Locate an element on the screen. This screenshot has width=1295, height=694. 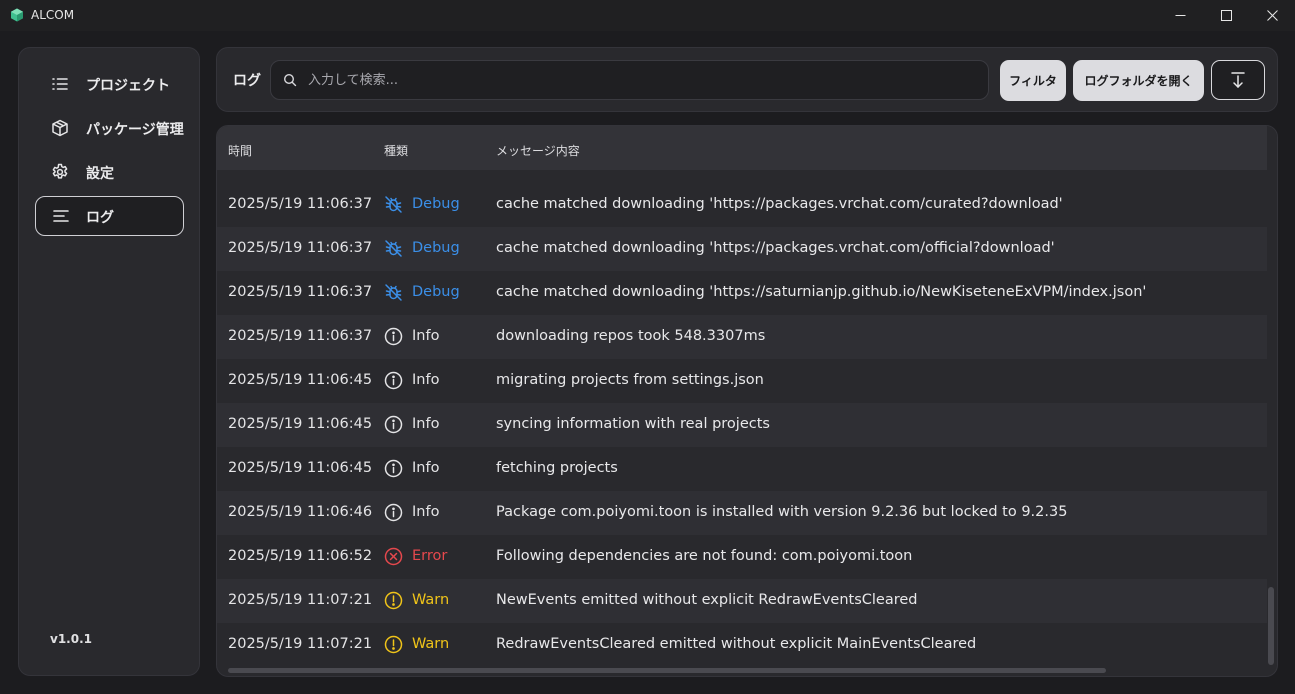
column-header-time: 時間 is located at coordinates (240, 150).